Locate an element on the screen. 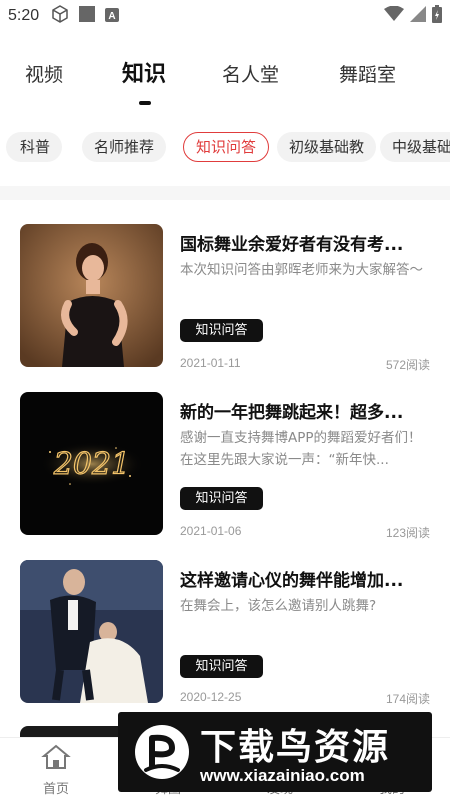 The height and width of the screenshot is (800, 450). article-thumbnail: 2021 is located at coordinates (91, 463).